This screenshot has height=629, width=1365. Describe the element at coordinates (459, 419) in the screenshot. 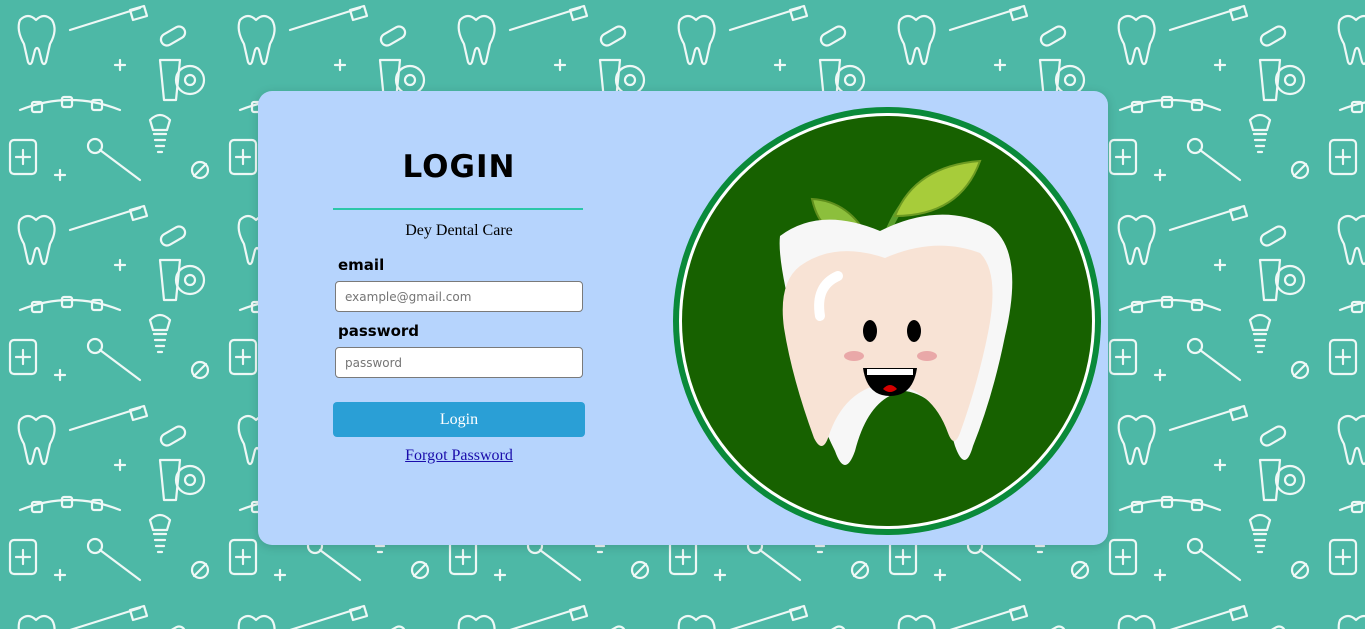

I see `login-button: Login` at that location.